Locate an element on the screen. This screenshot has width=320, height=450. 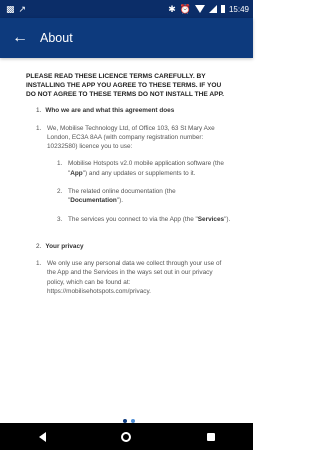
status-bar-right: ✱ ⏰ 15:49 is located at coordinates (208, 8).